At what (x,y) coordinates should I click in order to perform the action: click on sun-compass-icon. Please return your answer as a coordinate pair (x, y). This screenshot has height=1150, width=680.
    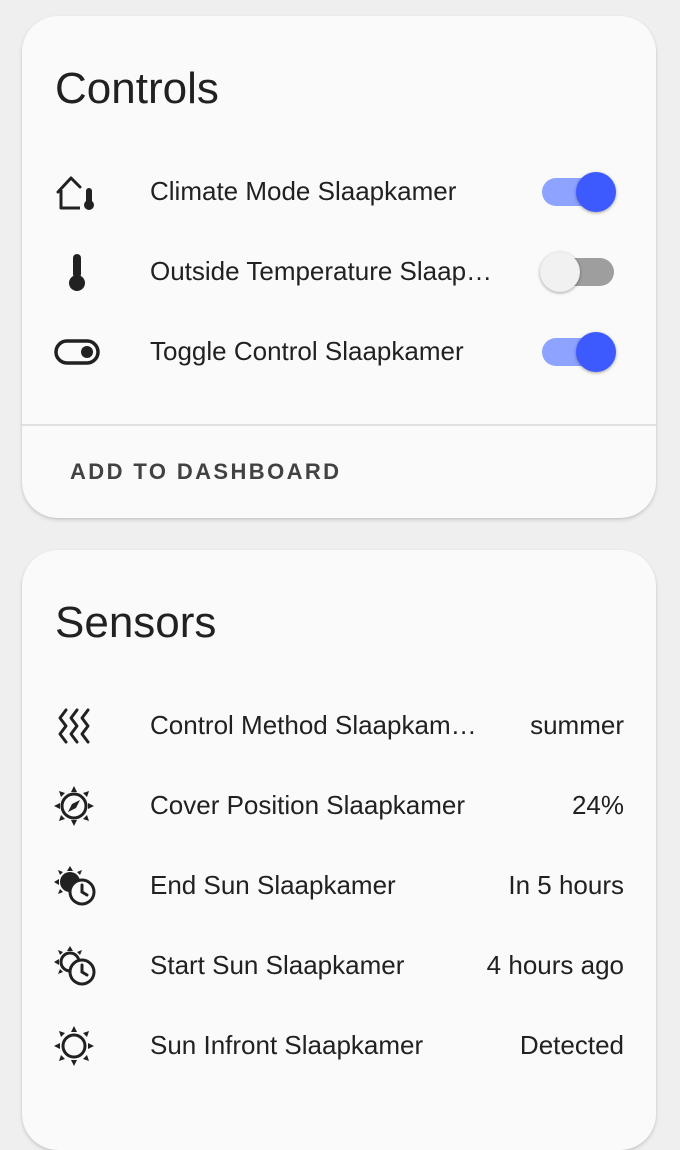
    Looking at the image, I should click on (77, 806).